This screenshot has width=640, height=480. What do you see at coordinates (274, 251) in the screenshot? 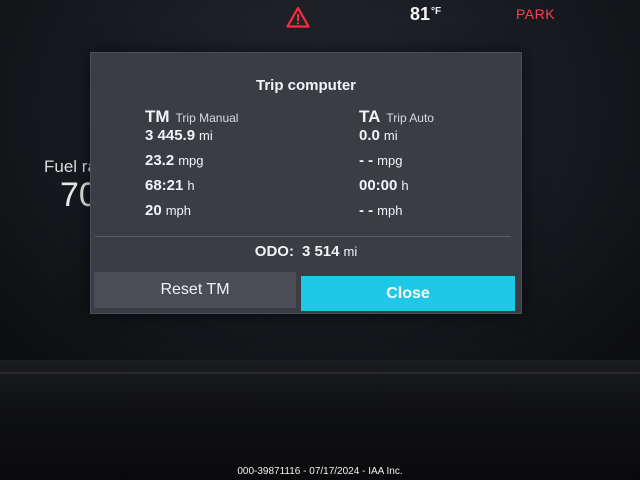
I see `odometer-label: ODO:` at bounding box center [274, 251].